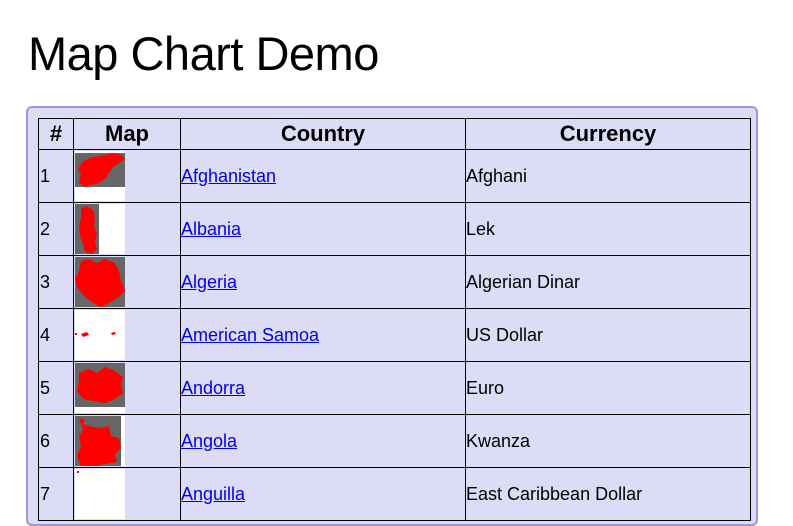 This screenshot has height=526, width=793. I want to click on afghanistan-map-icon, so click(100, 176).